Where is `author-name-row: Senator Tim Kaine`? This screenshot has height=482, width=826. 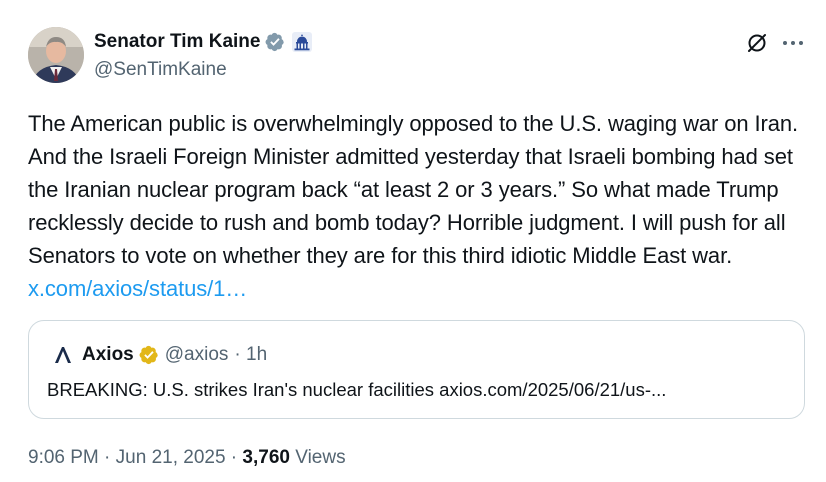 author-name-row: Senator Tim Kaine is located at coordinates (203, 42).